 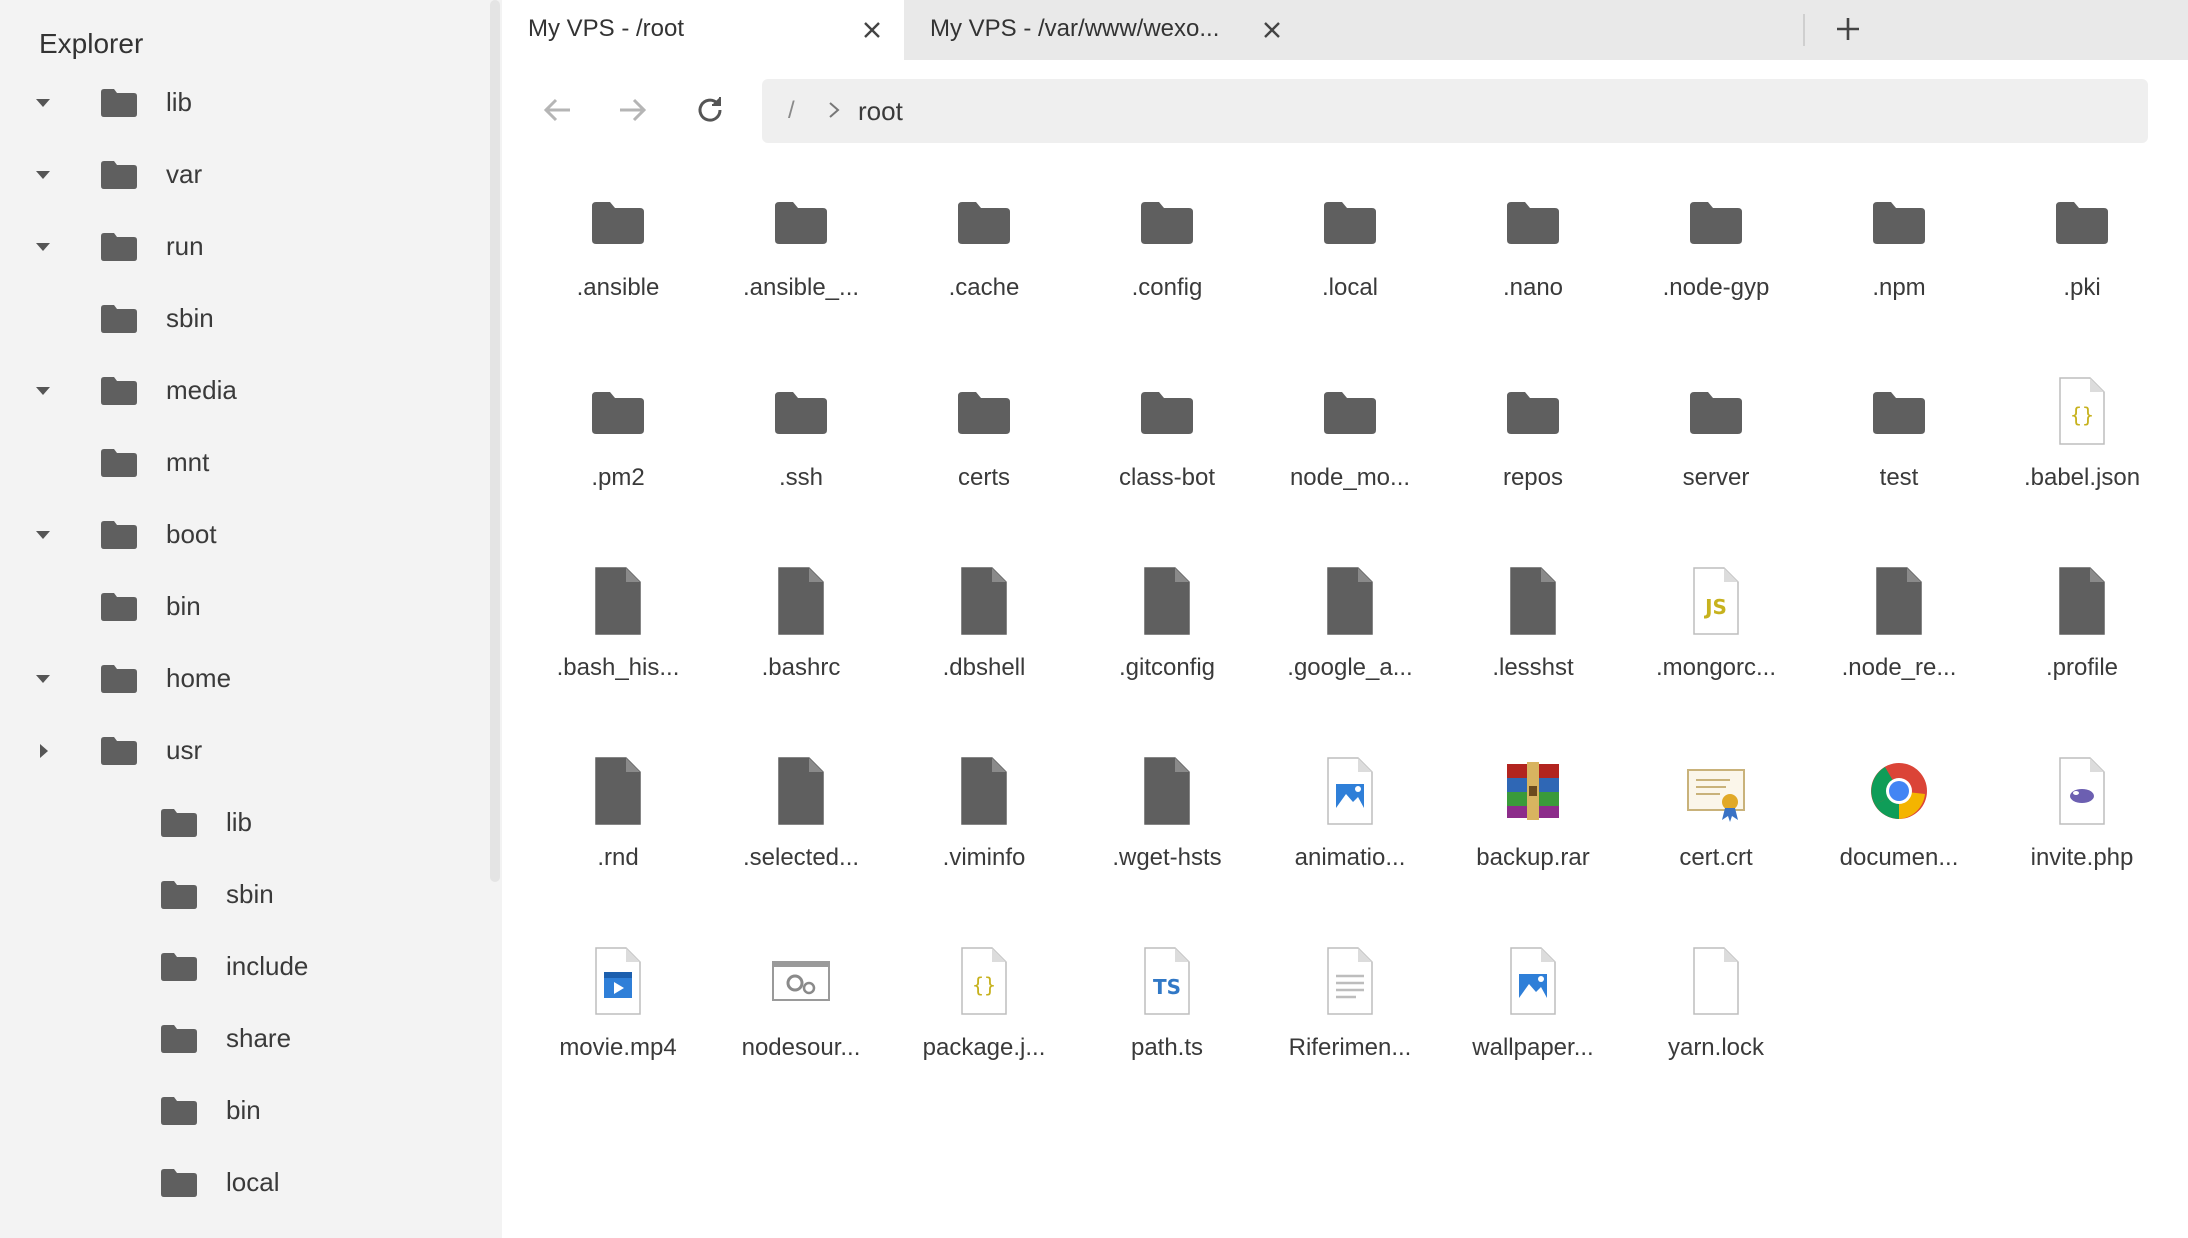 I want to click on tab-root: My VPS - /root, so click(x=703, y=30).